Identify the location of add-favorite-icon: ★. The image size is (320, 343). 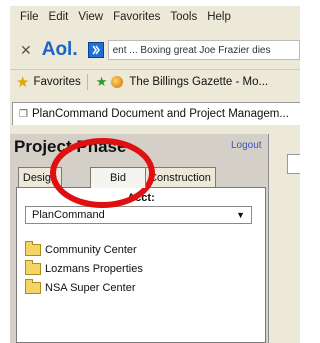
(102, 82).